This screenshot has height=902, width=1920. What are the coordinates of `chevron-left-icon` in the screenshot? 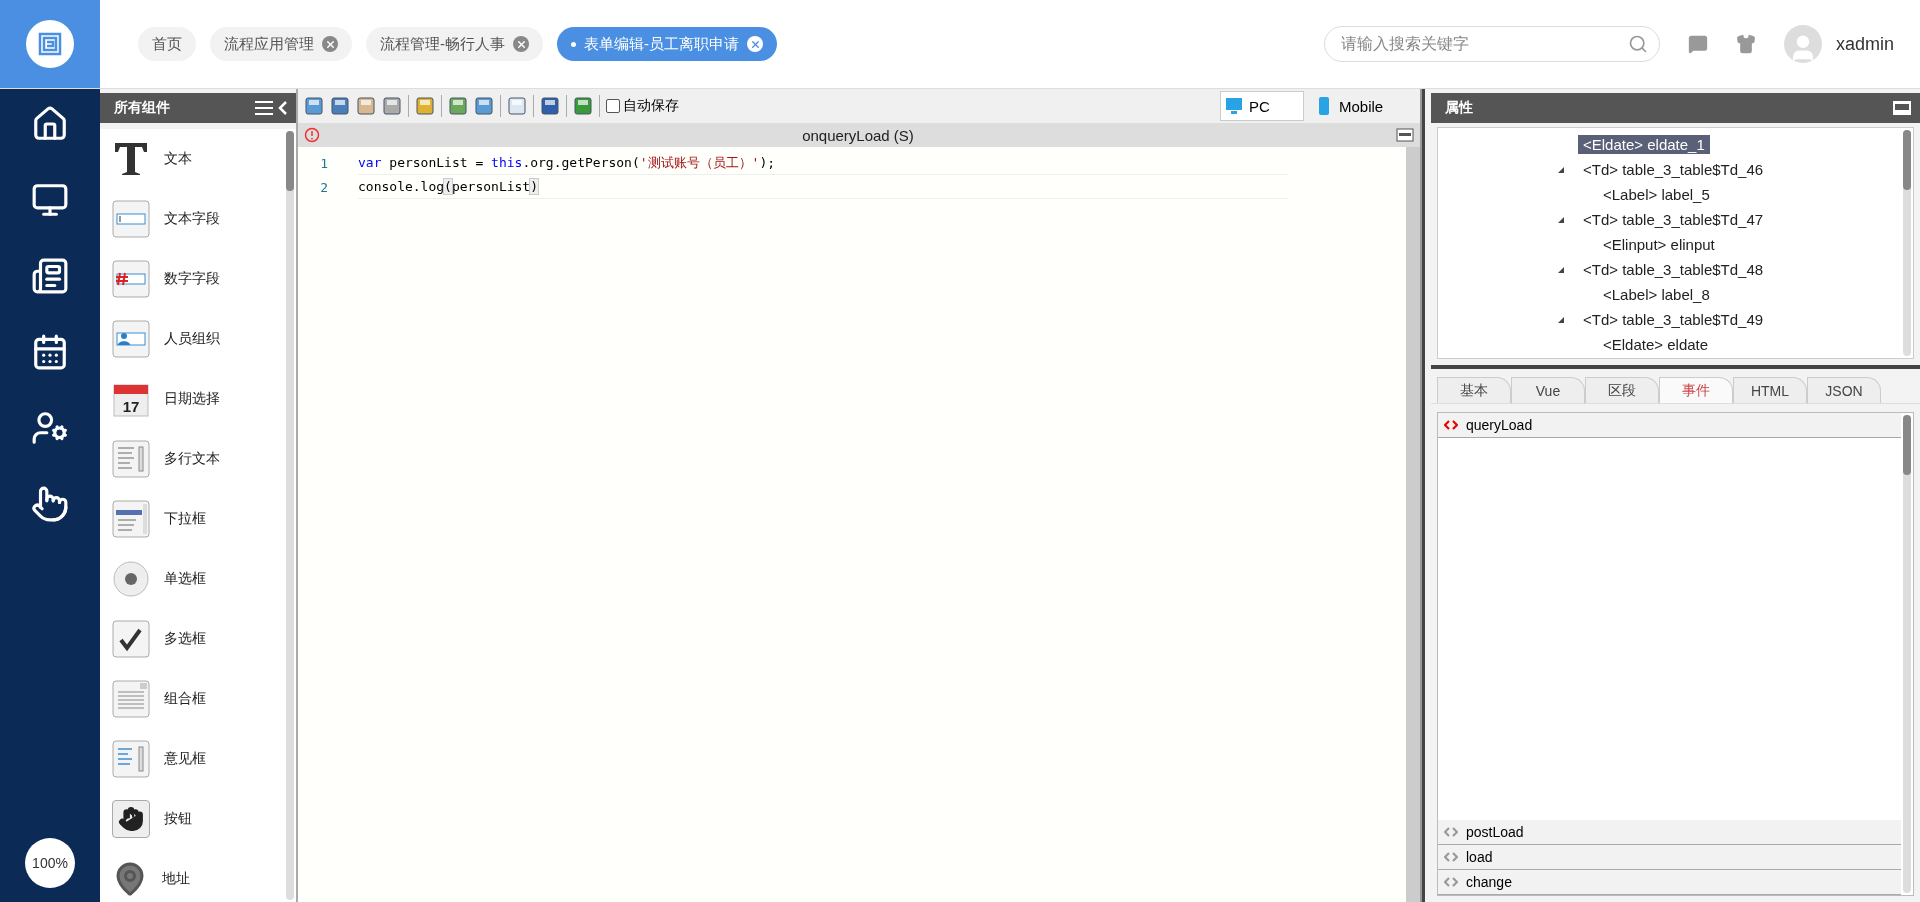 It's located at (283, 108).